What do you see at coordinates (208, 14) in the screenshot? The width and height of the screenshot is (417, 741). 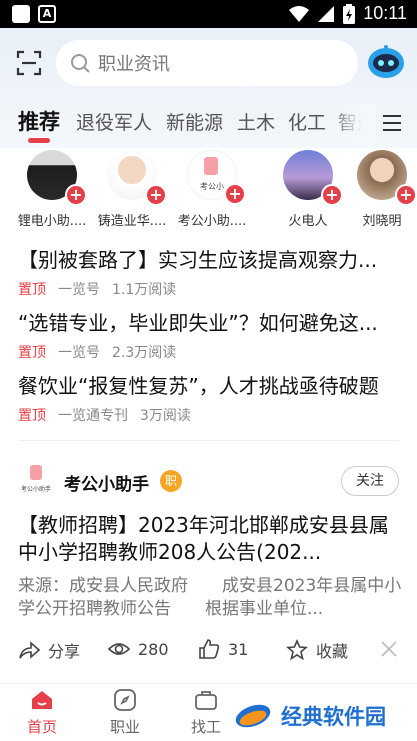 I see `status-bar: A 10:11` at bounding box center [208, 14].